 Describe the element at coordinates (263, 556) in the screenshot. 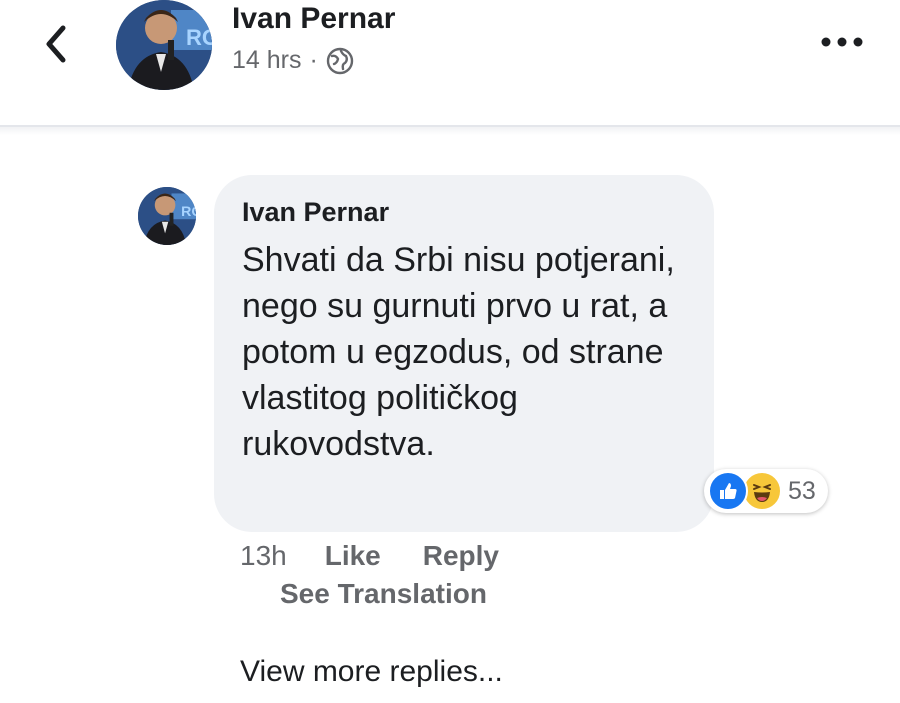

I see `comment-time: 13h` at that location.